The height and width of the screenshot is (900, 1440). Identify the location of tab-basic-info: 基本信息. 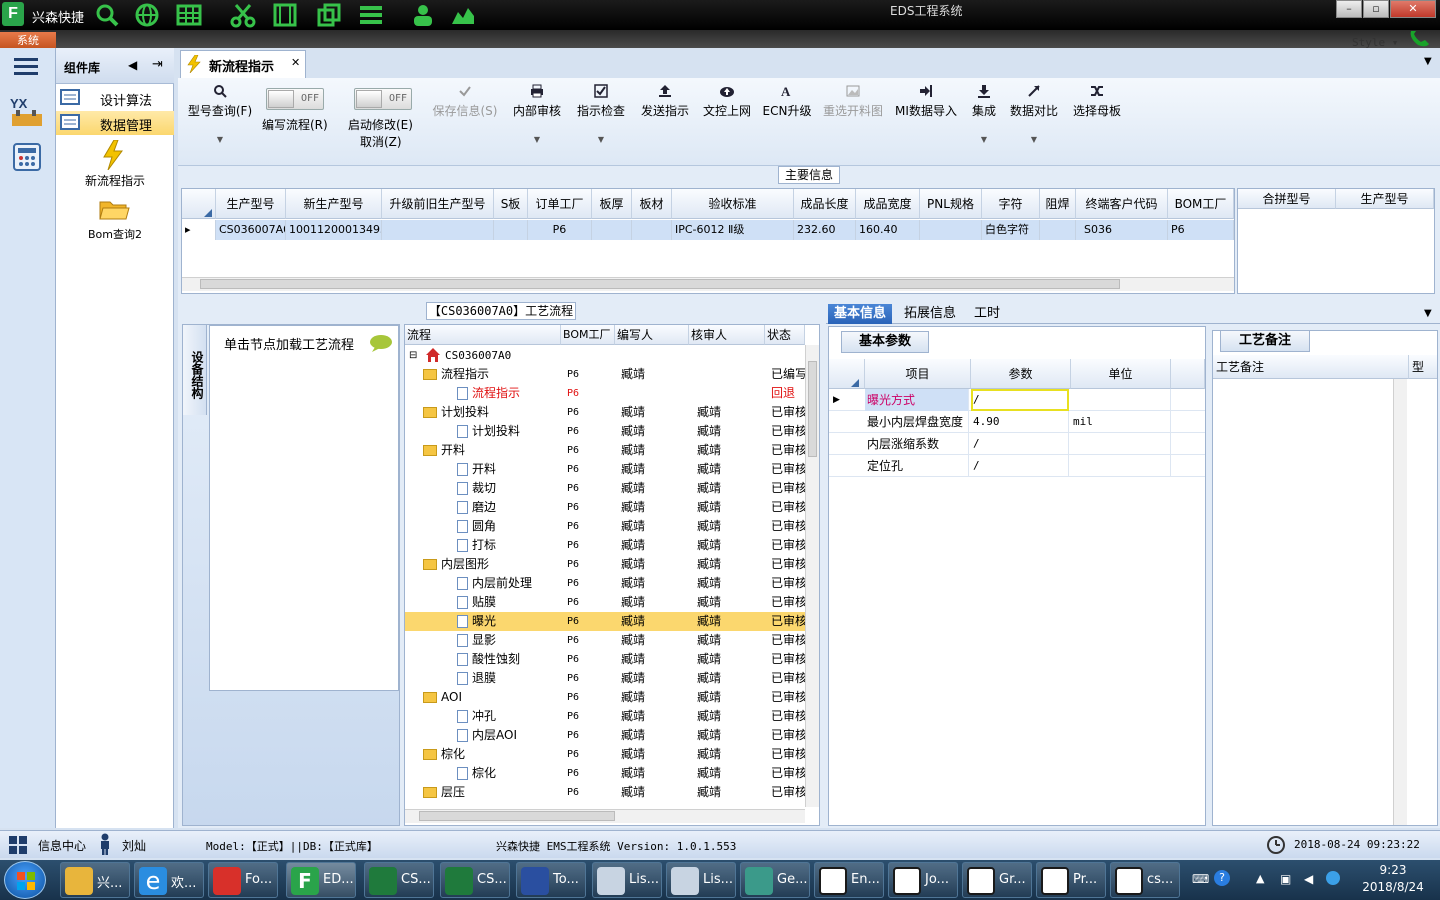
(860, 314).